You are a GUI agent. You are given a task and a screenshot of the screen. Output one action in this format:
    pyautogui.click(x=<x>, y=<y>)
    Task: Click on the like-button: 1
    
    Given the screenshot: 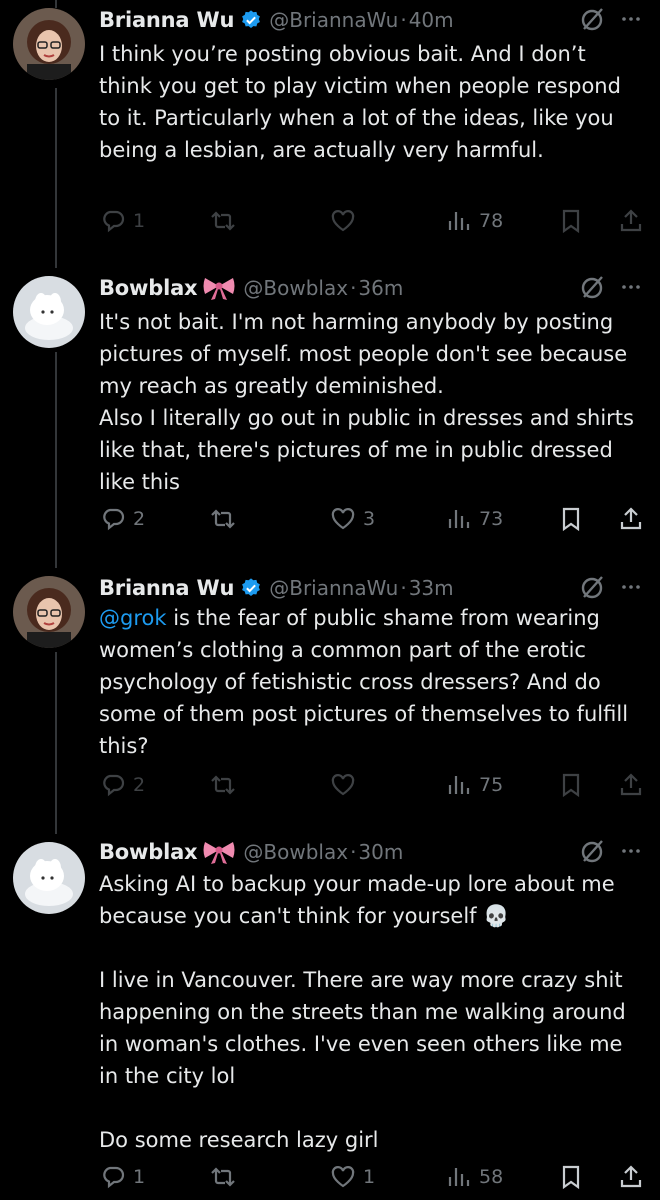 What is the action you would take?
    pyautogui.click(x=352, y=1177)
    